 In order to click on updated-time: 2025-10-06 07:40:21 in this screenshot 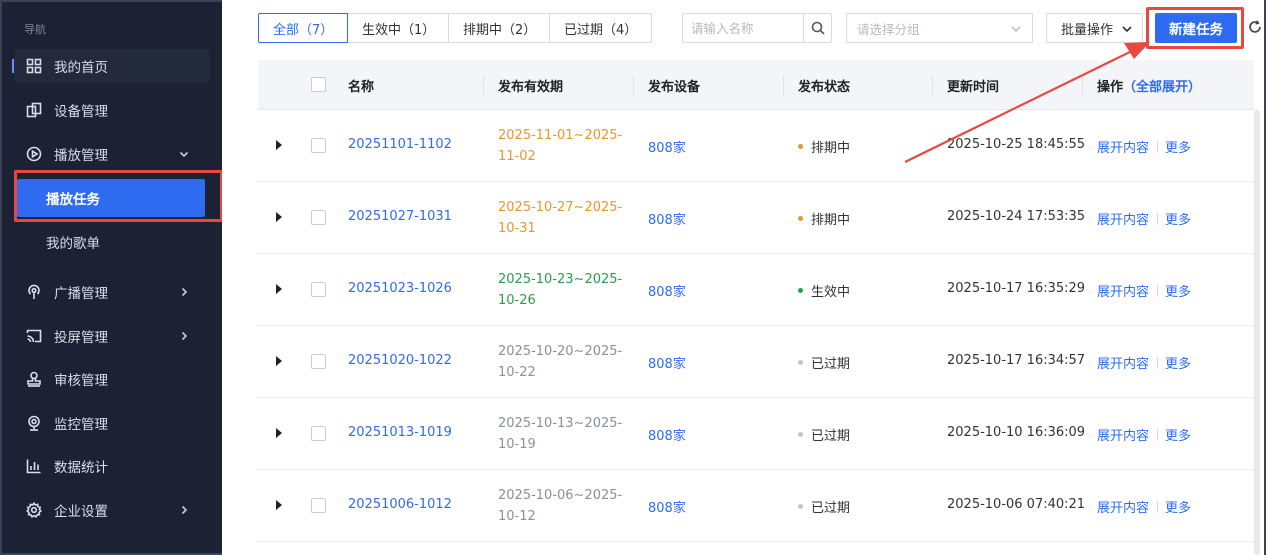, I will do `click(1016, 504)`.